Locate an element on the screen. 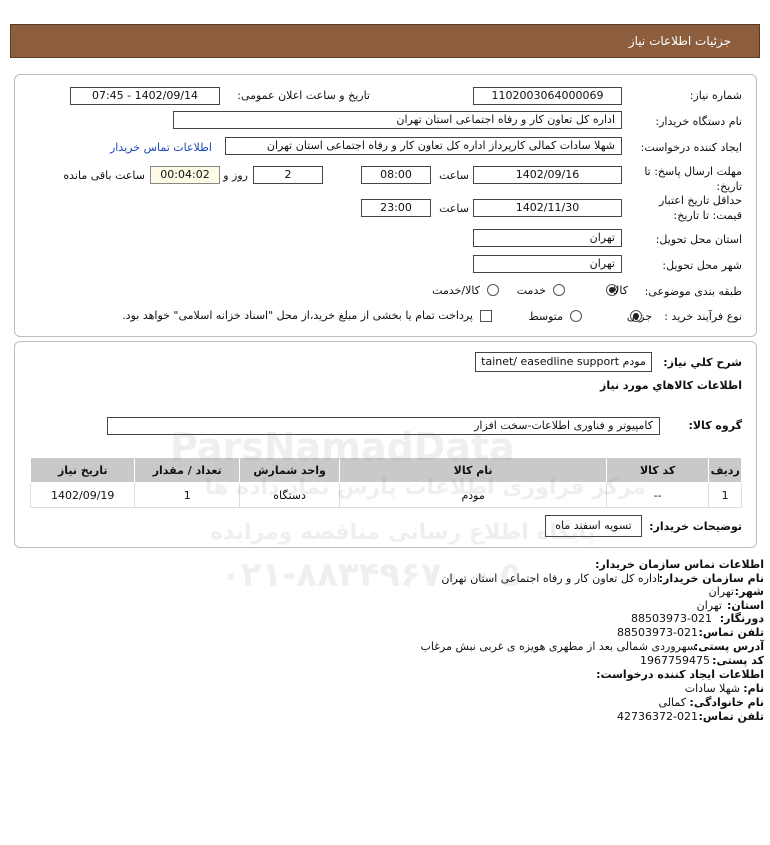 This screenshot has width=770, height=845. days-remaining-field: 2 is located at coordinates (288, 175).